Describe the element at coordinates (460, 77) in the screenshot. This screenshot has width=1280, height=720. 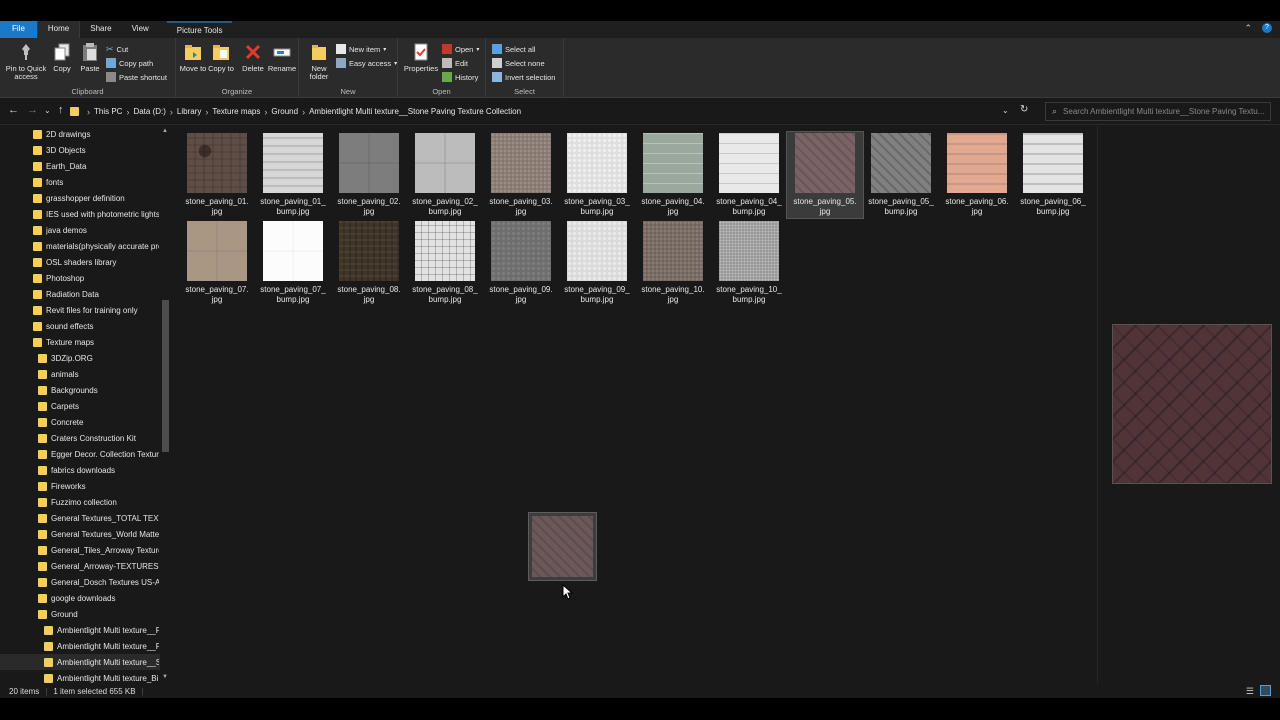
I see `history-button: History` at that location.